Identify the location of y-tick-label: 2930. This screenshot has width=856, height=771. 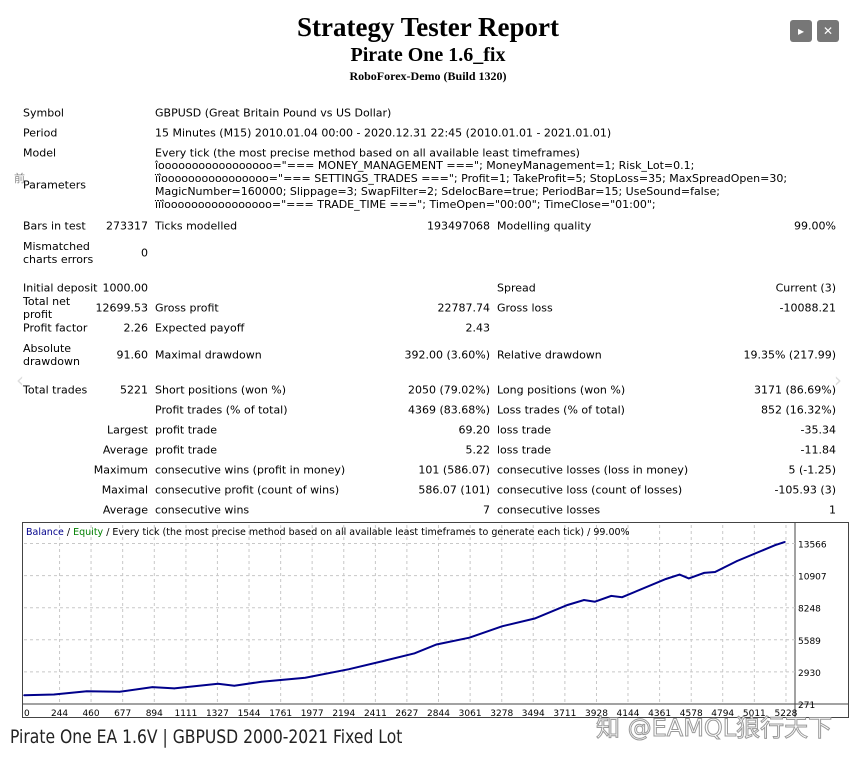
(809, 674).